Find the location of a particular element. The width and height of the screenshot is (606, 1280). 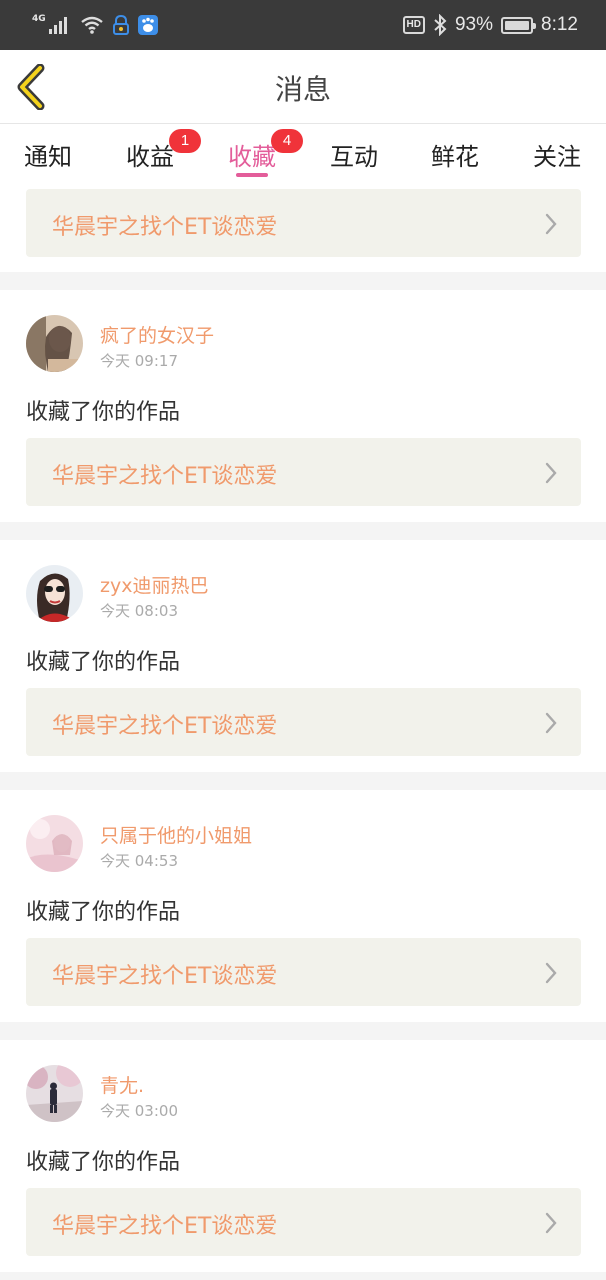

tab-earnings-label: 收益 is located at coordinates (150, 157).